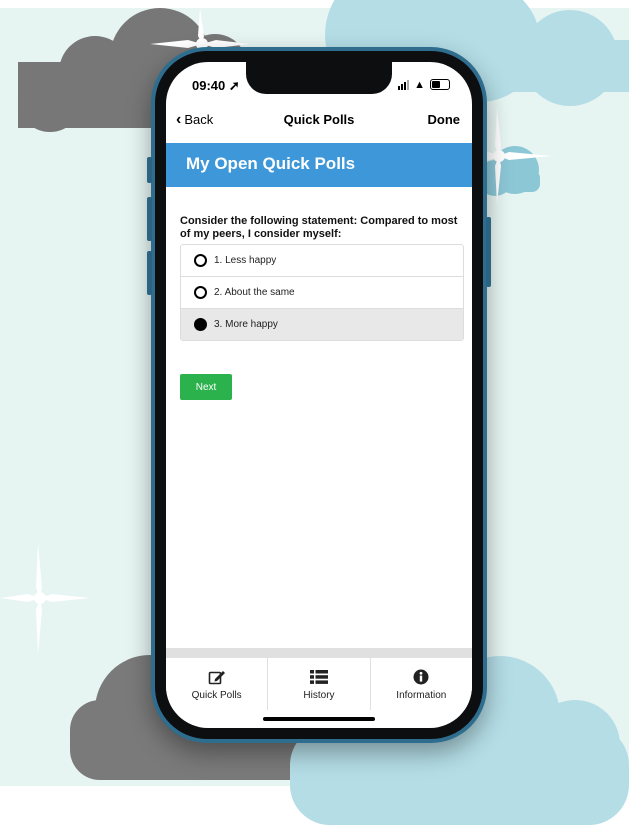 The width and height of the screenshot is (629, 828). I want to click on poll-option-label: 1. Less happy, so click(245, 260).